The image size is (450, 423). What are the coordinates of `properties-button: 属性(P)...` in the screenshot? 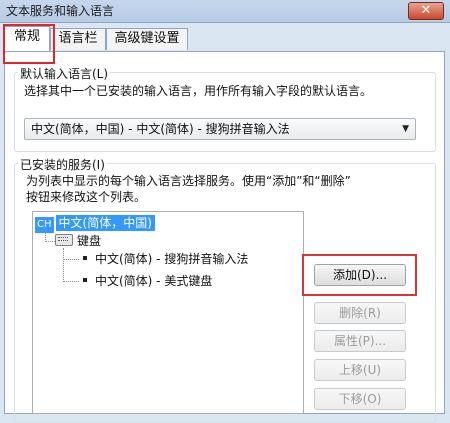 It's located at (360, 341).